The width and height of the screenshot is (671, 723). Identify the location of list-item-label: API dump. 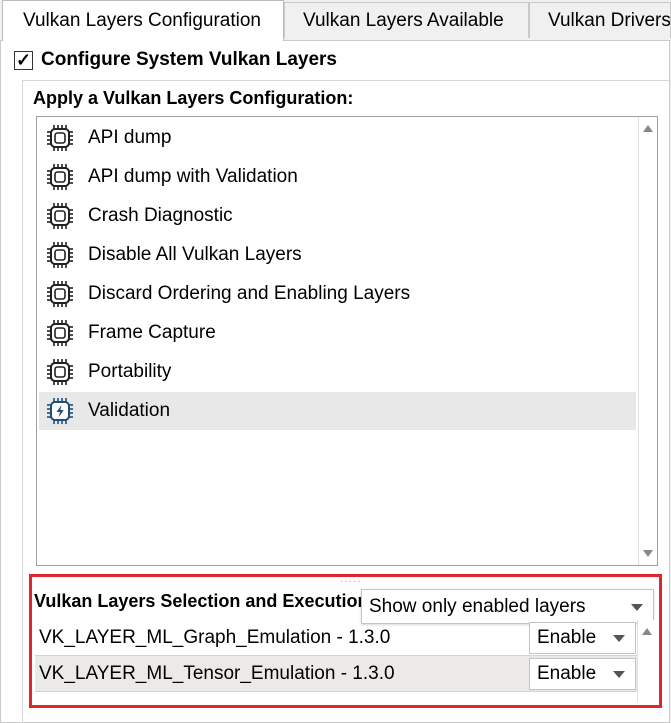
(130, 137).